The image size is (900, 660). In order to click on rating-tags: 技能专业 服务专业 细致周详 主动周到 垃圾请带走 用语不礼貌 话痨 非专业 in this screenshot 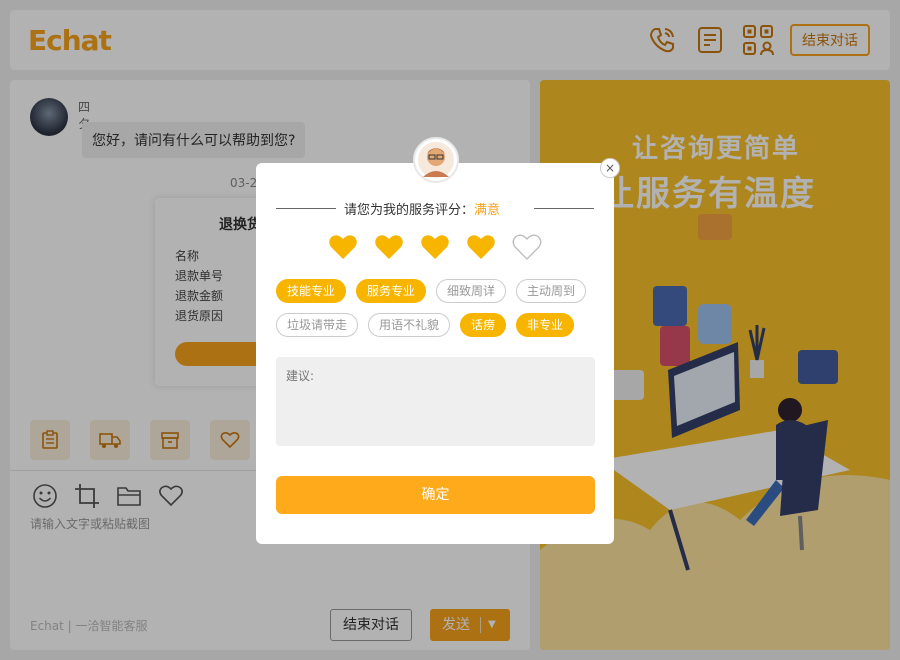, I will do `click(436, 313)`.